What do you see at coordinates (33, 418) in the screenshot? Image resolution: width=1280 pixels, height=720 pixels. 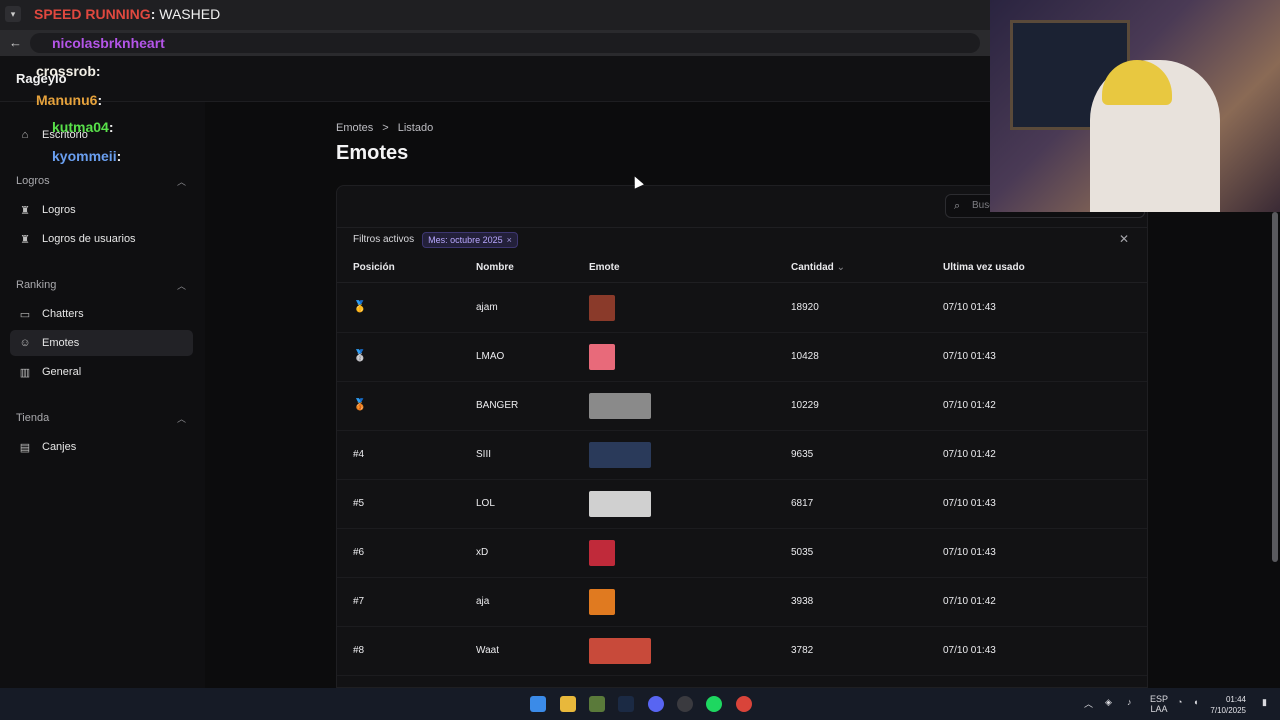 I see `section-label: Tienda` at bounding box center [33, 418].